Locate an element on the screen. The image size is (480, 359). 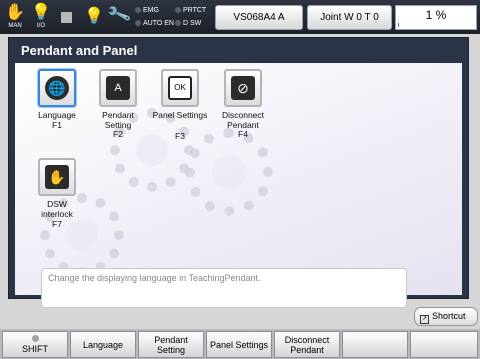
shortcut-label: Shortcut is located at coordinates (449, 316).